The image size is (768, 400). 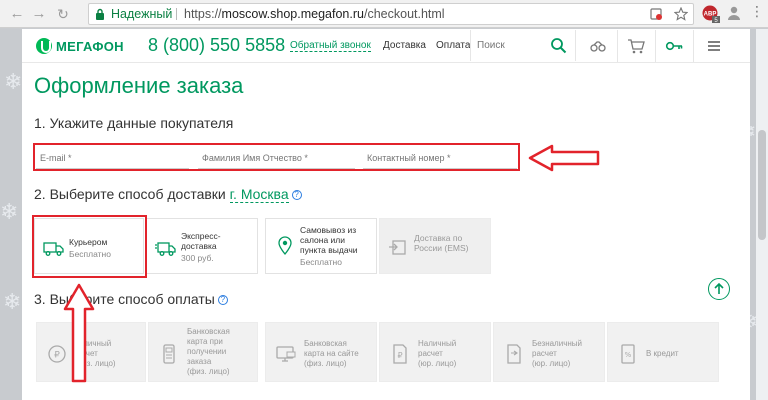 What do you see at coordinates (322, 240) in the screenshot?
I see `delivery-title-2: салона или` at bounding box center [322, 240].